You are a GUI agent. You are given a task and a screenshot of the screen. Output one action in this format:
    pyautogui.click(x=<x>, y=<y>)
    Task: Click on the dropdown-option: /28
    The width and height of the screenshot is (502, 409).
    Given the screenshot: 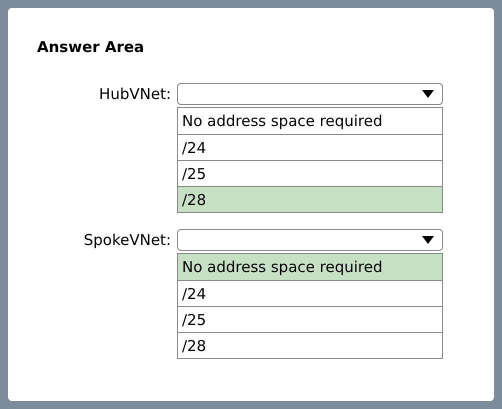 What is the action you would take?
    pyautogui.click(x=310, y=199)
    